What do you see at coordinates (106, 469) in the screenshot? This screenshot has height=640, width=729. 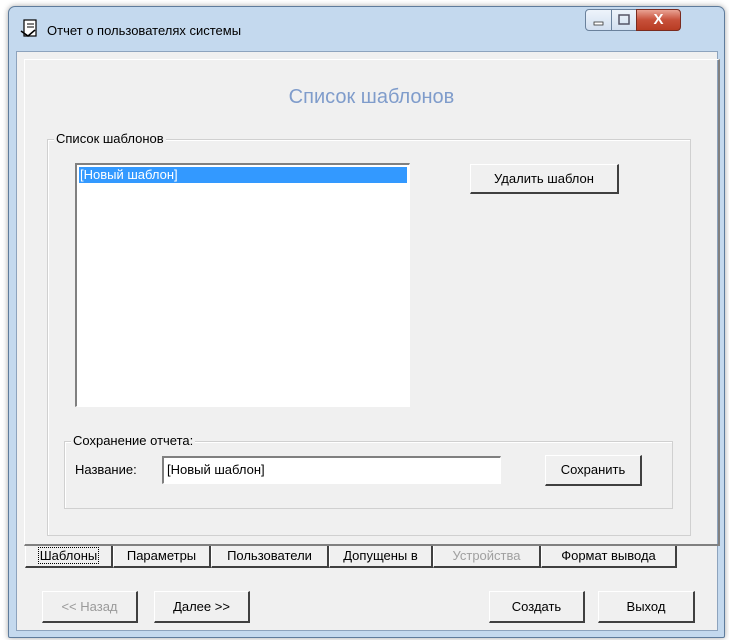 I see `name-label: Название:` at bounding box center [106, 469].